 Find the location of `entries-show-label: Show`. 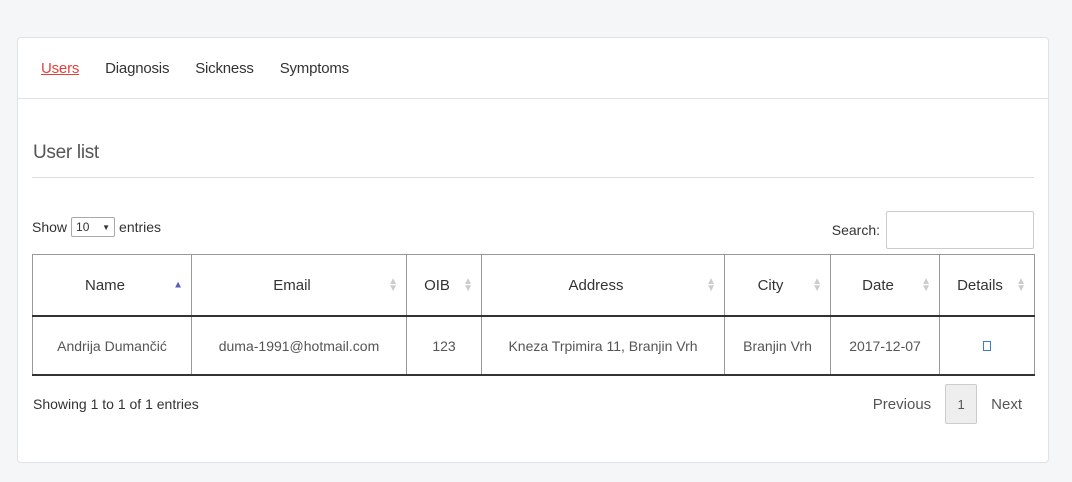

entries-show-label: Show is located at coordinates (50, 227).